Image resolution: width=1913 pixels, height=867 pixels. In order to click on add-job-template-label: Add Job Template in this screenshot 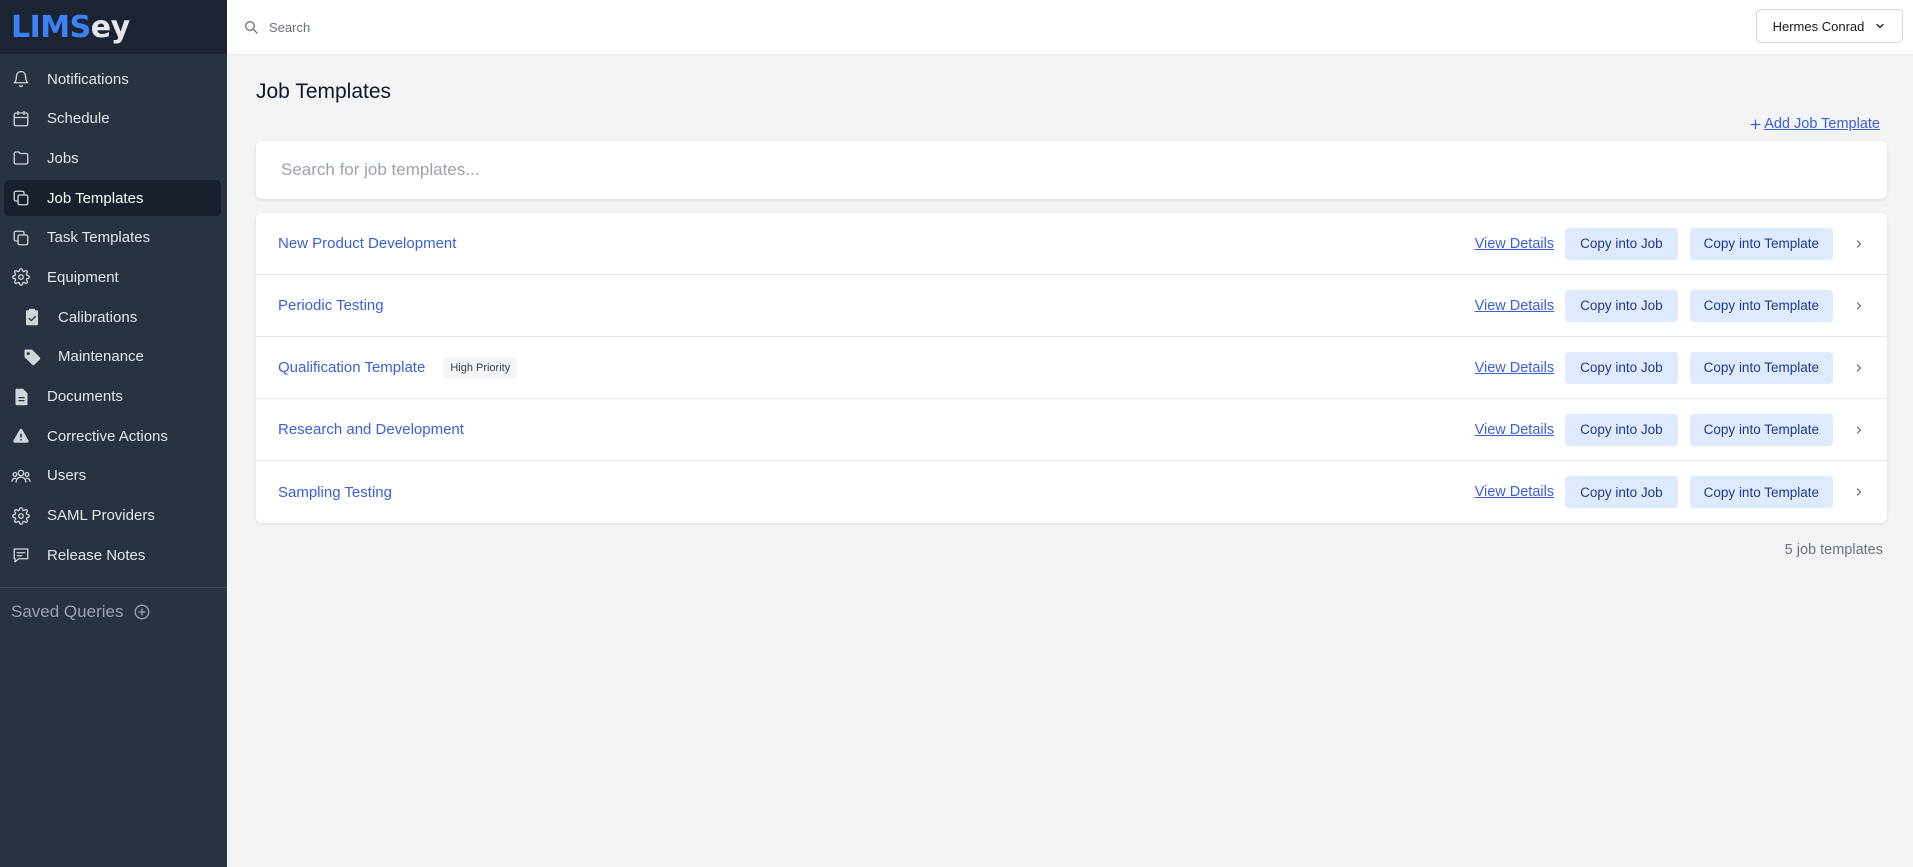, I will do `click(1822, 124)`.